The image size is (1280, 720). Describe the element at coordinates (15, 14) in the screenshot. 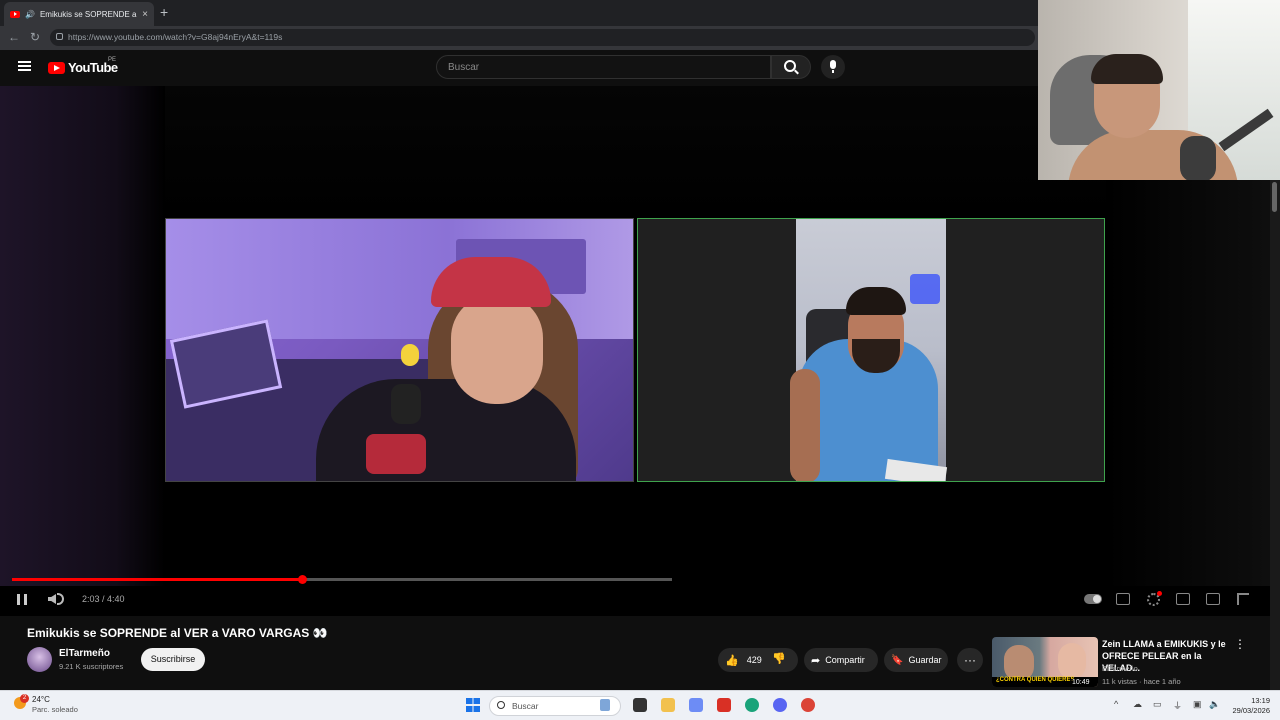

I see `youtube-favicon-icon` at that location.